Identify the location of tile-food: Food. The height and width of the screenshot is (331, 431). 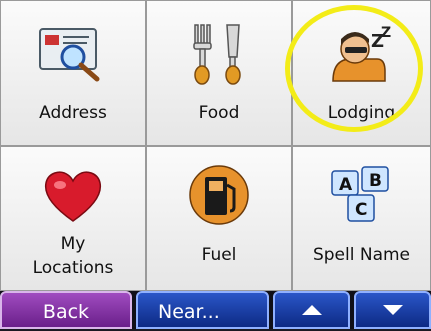
(219, 73).